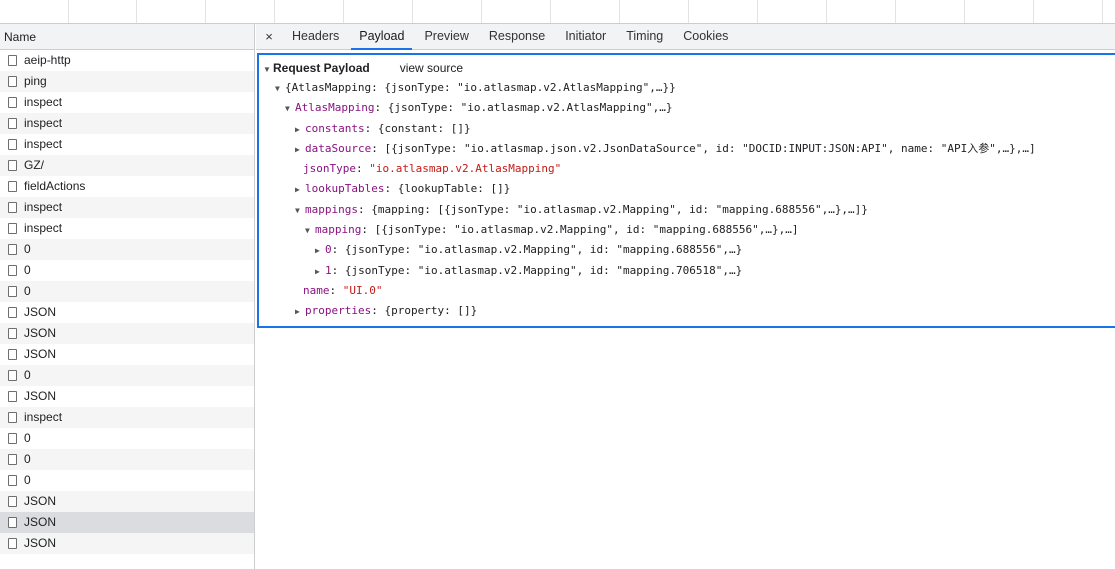 This screenshot has width=1115, height=569. I want to click on request-row: ping, so click(127, 81).